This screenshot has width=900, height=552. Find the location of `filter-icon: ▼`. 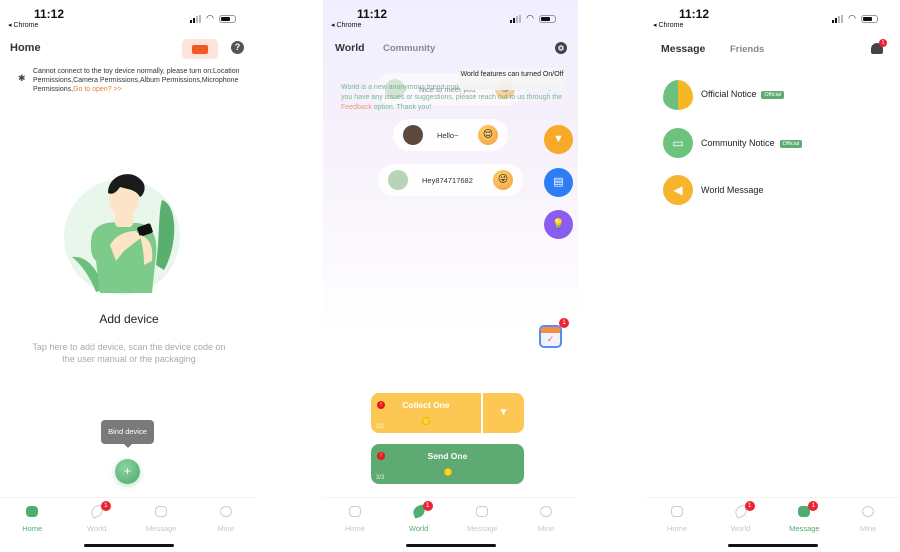

filter-icon: ▼ is located at coordinates (558, 139).